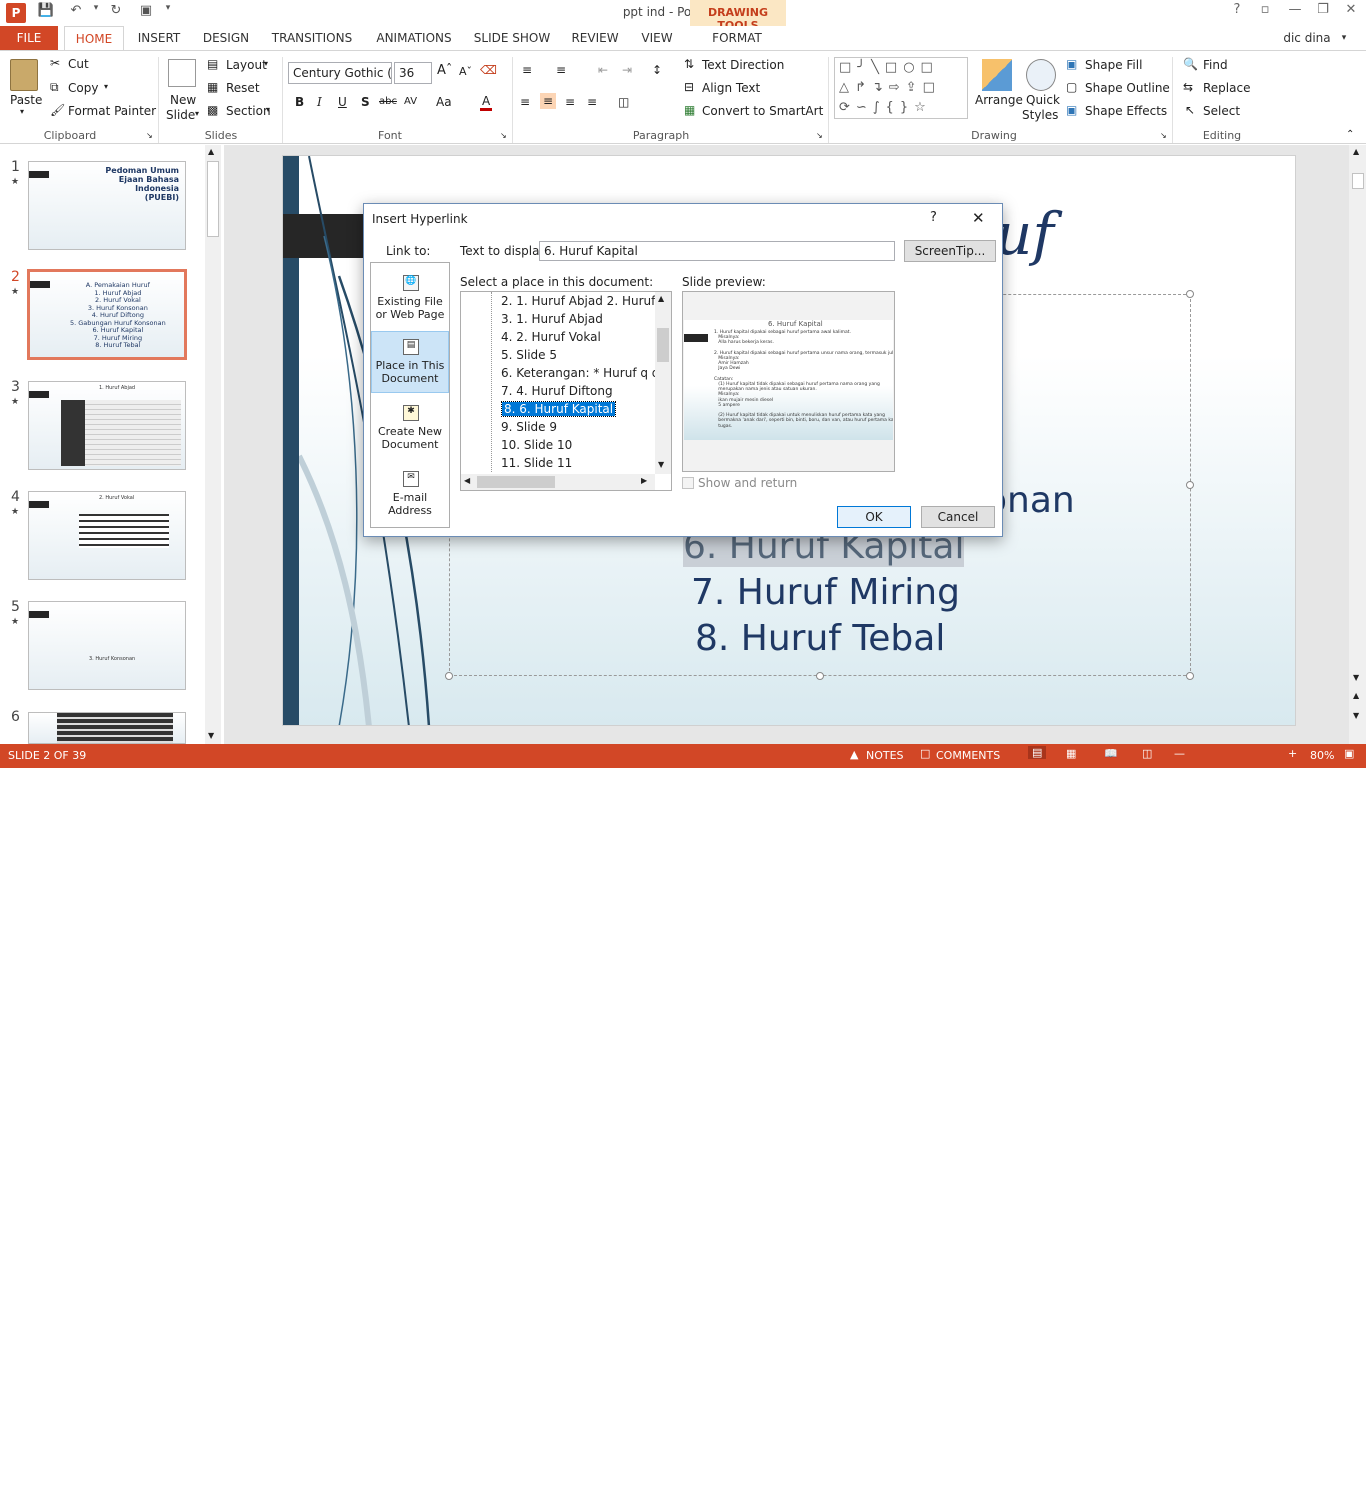  What do you see at coordinates (901, 88) in the screenshot?
I see `shapes-gallery: □╯╲□○□ △↱↴⇨⇪□ ⟳∽∫{}☆` at bounding box center [901, 88].